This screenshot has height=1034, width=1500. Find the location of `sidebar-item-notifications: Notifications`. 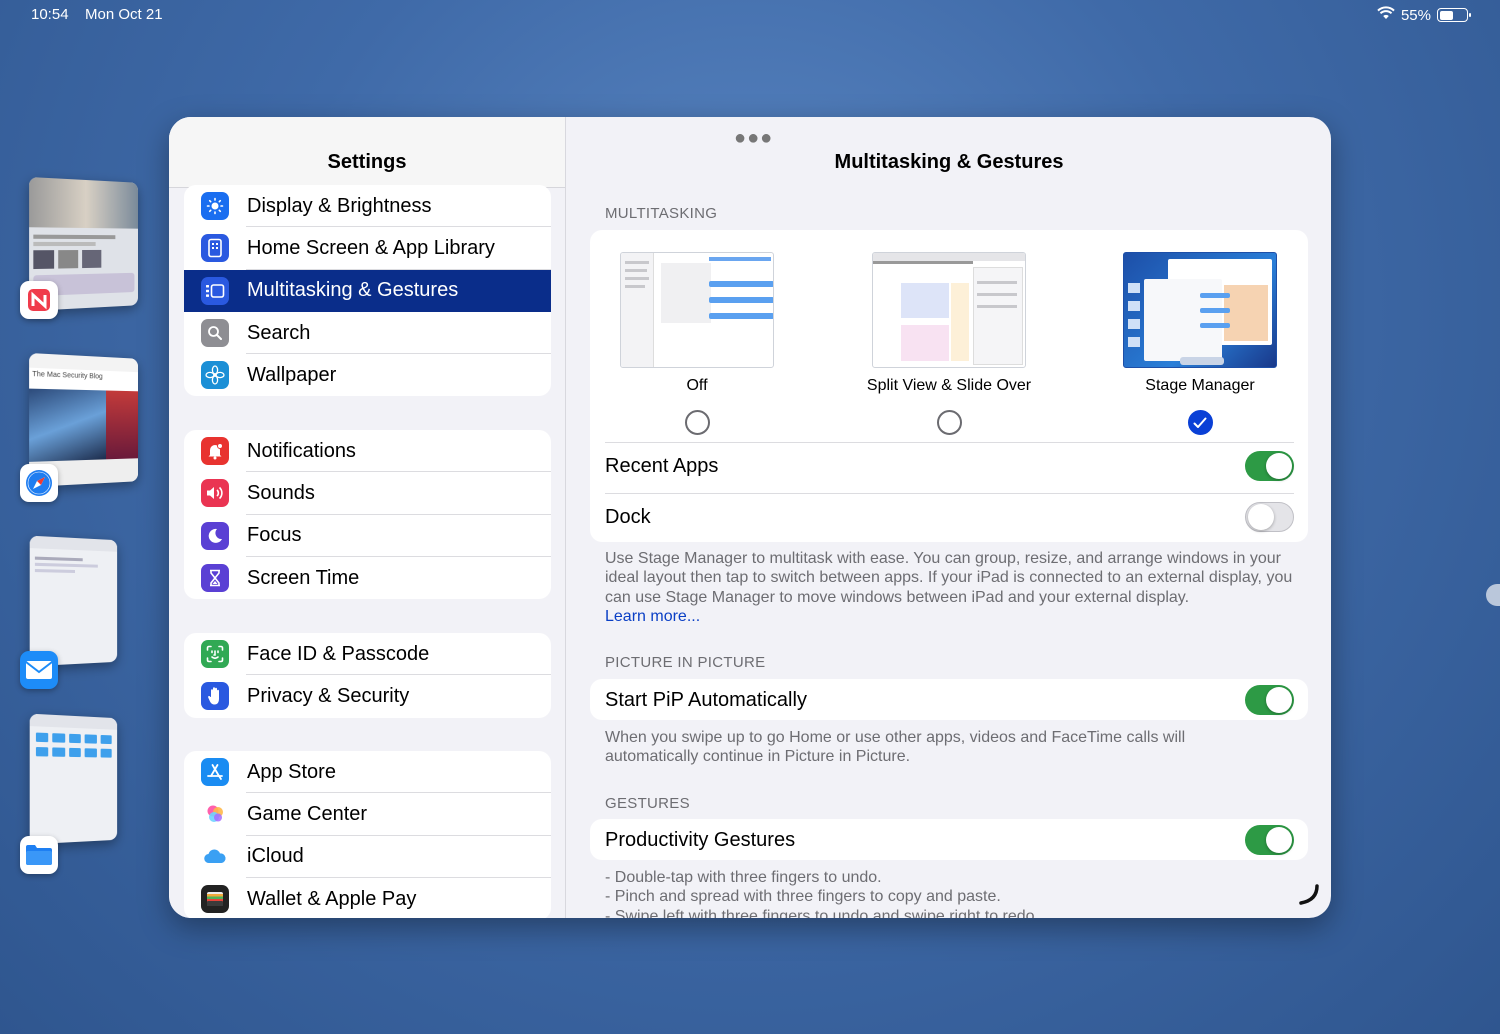

sidebar-item-notifications: Notifications is located at coordinates (367, 451).